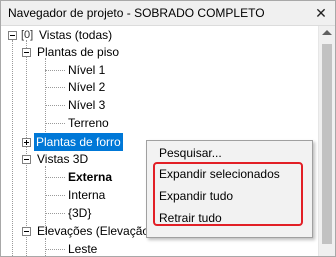 The height and width of the screenshot is (257, 336). I want to click on views-icon: [0], so click(27, 35).